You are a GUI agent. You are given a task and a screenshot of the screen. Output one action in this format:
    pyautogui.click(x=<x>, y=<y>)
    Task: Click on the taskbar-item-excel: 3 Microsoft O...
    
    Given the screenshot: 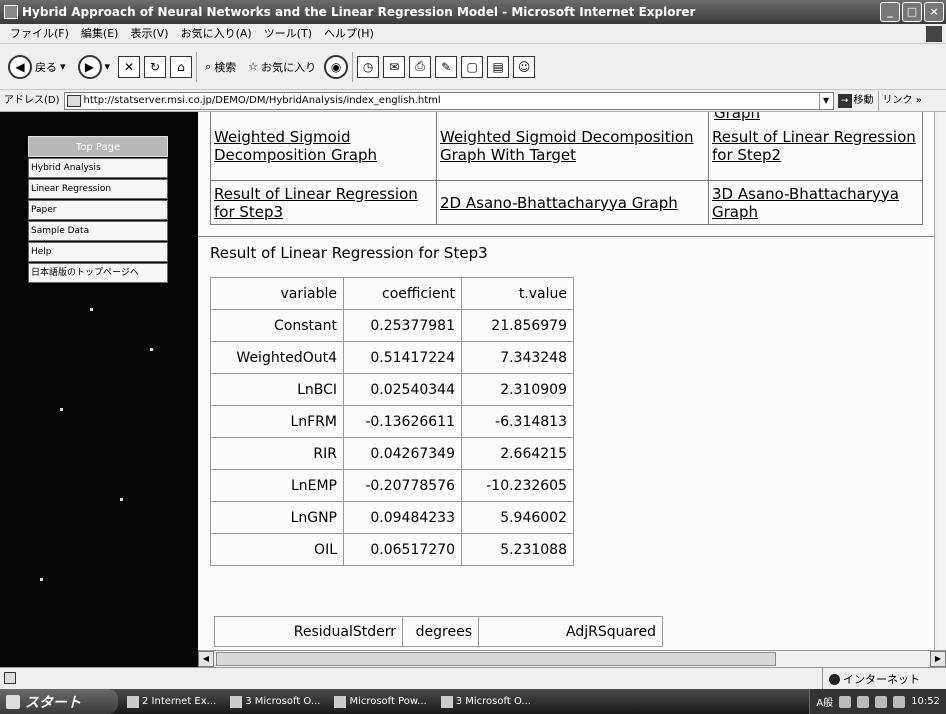 What is the action you would take?
    pyautogui.click(x=486, y=702)
    